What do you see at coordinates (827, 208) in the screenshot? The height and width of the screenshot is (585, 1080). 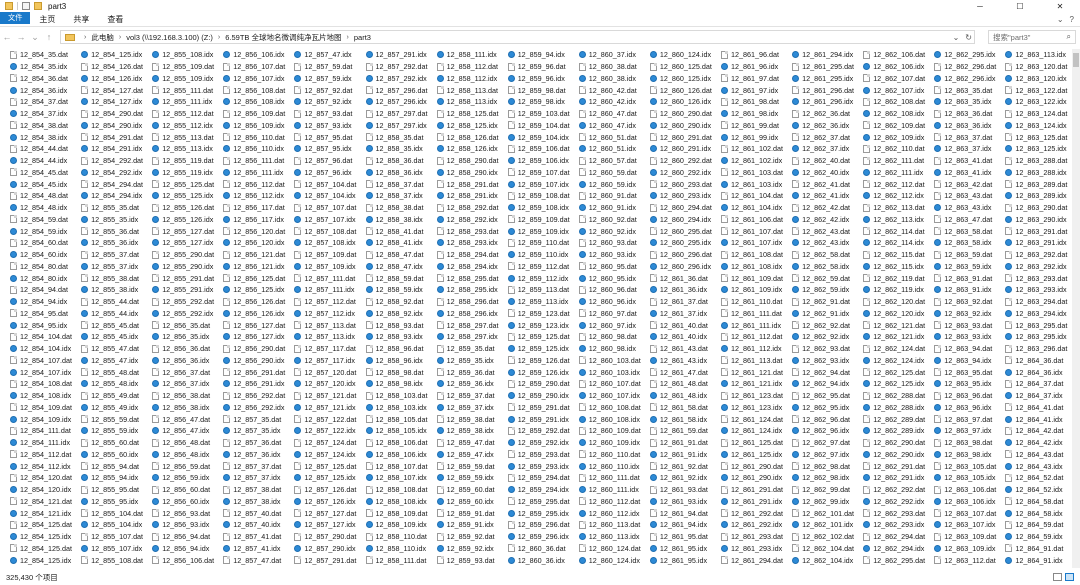 I see `file-item: 12_862_42.dat` at bounding box center [827, 208].